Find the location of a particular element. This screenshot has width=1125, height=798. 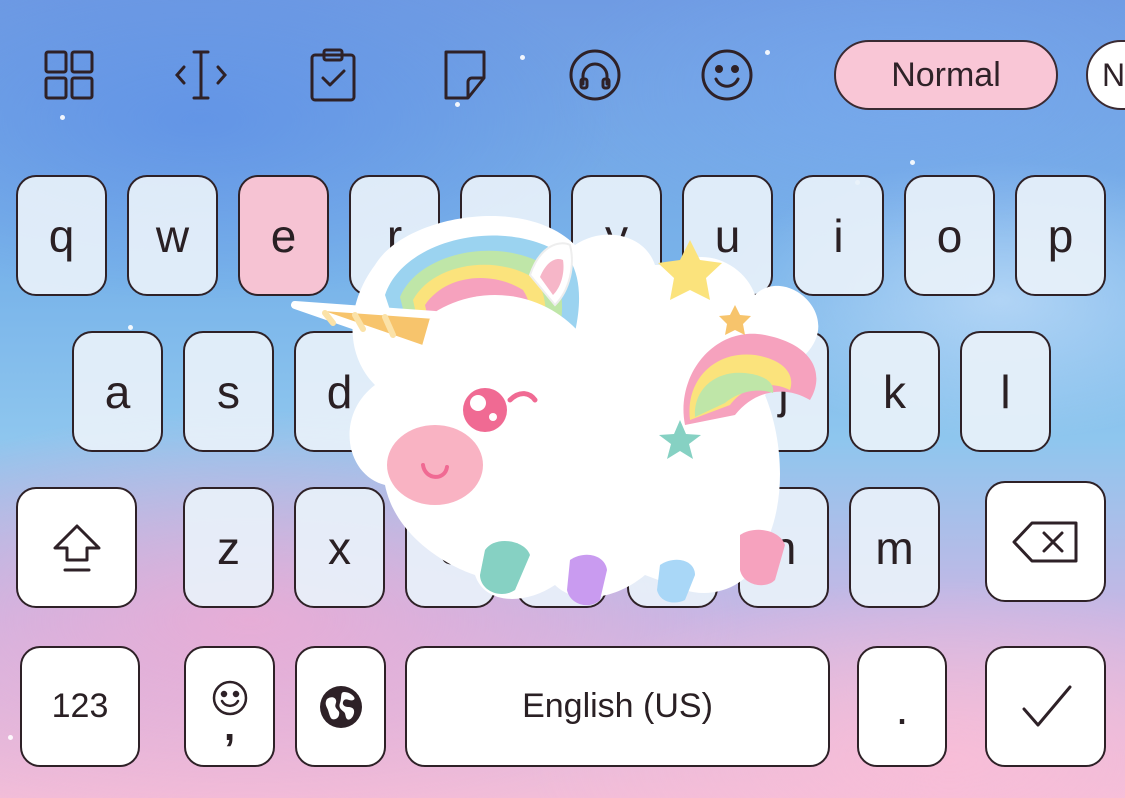

emoji-comma-key: , is located at coordinates (229, 706).